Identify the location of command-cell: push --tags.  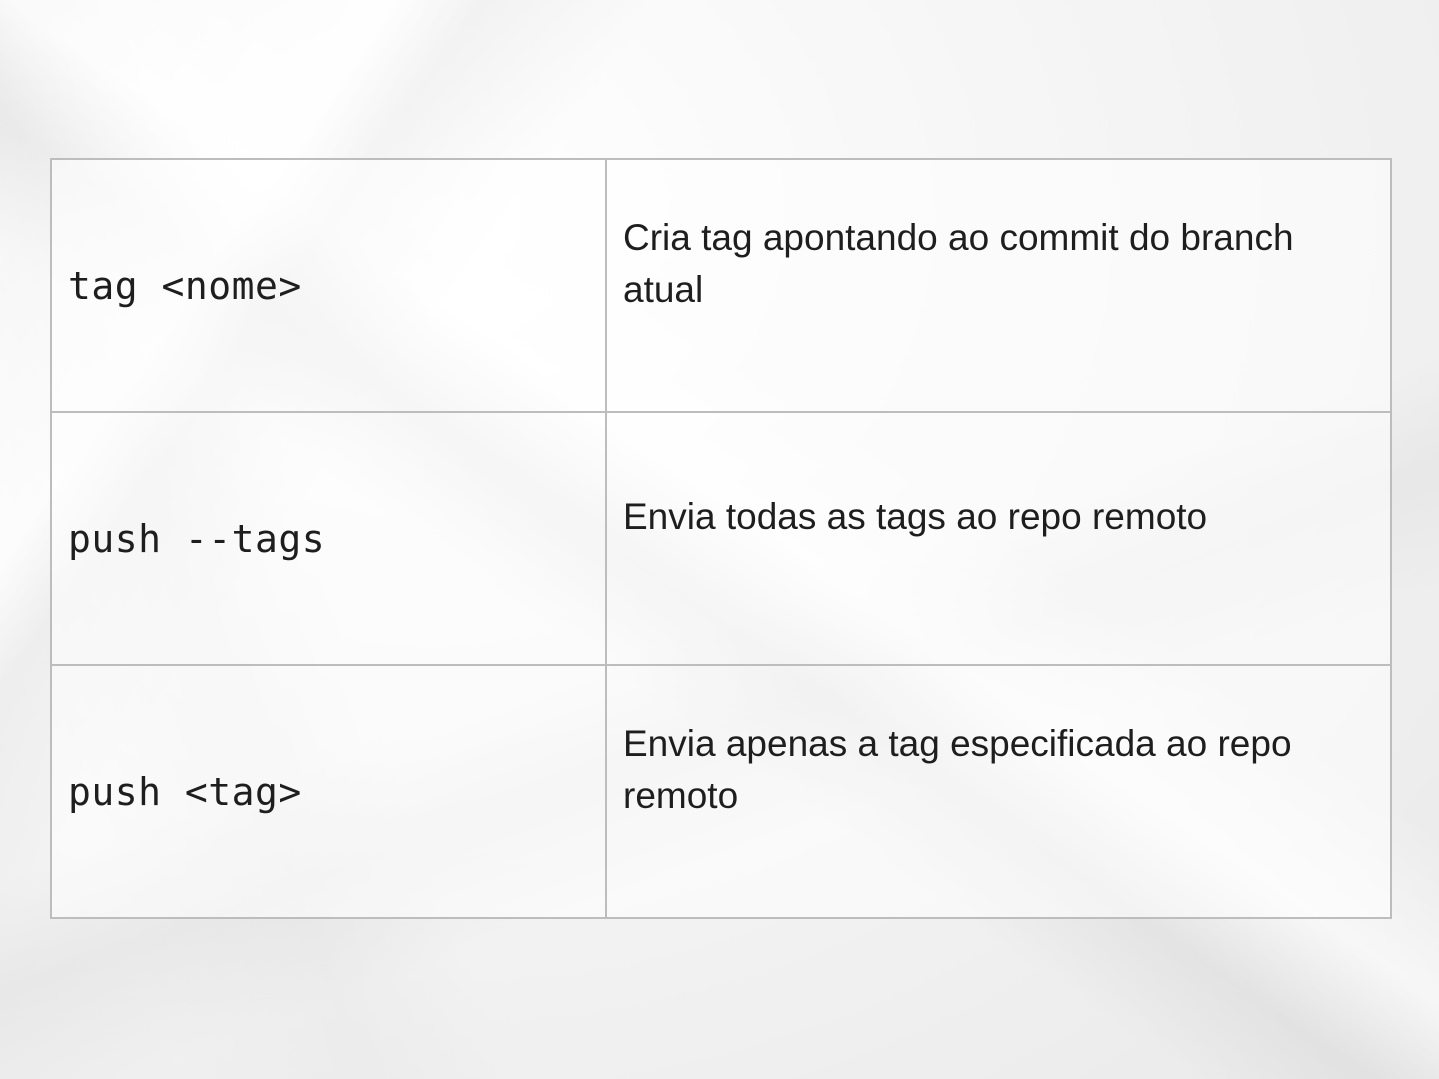
(328, 538).